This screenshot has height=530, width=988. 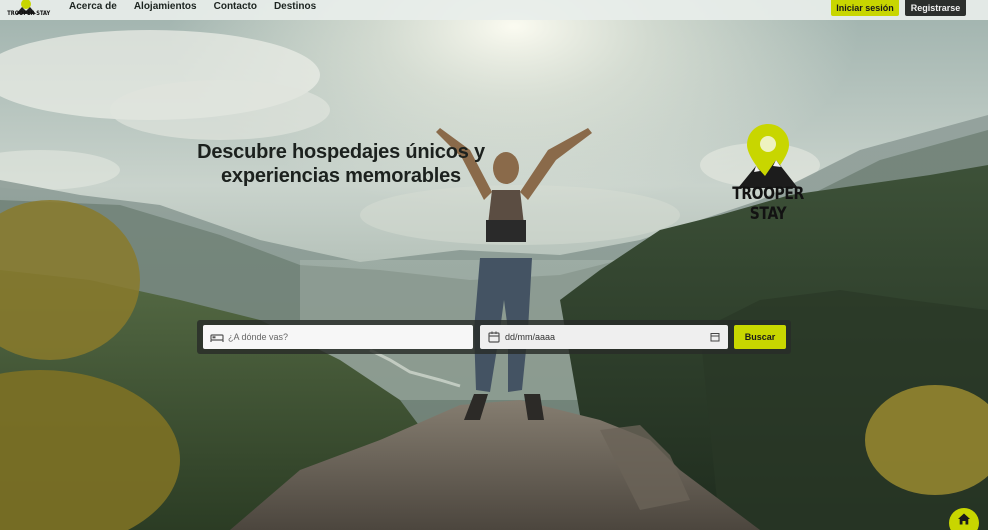 I want to click on date-picker-icon, so click(x=715, y=337).